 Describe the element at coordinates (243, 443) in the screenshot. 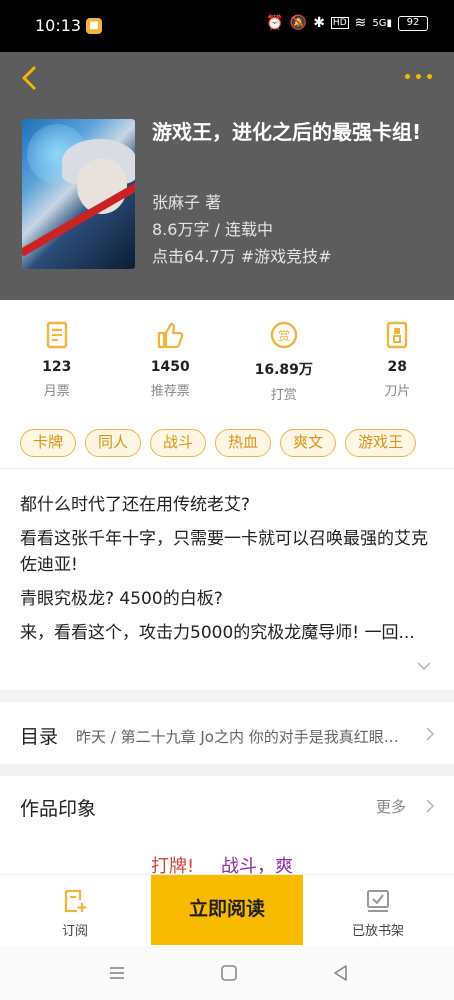

I see `tag-chip: 热血` at that location.